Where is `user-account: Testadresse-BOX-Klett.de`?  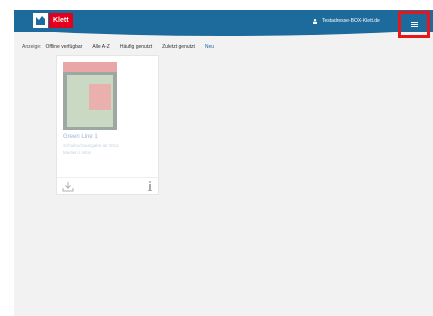
user-account: Testadresse-BOX-Klett.de is located at coordinates (346, 21).